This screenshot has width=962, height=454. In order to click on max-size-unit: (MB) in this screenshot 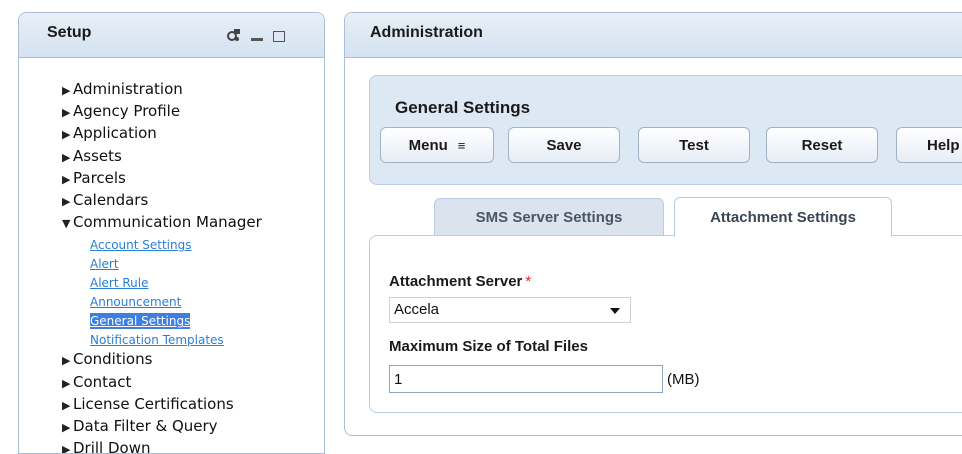, I will do `click(683, 379)`.